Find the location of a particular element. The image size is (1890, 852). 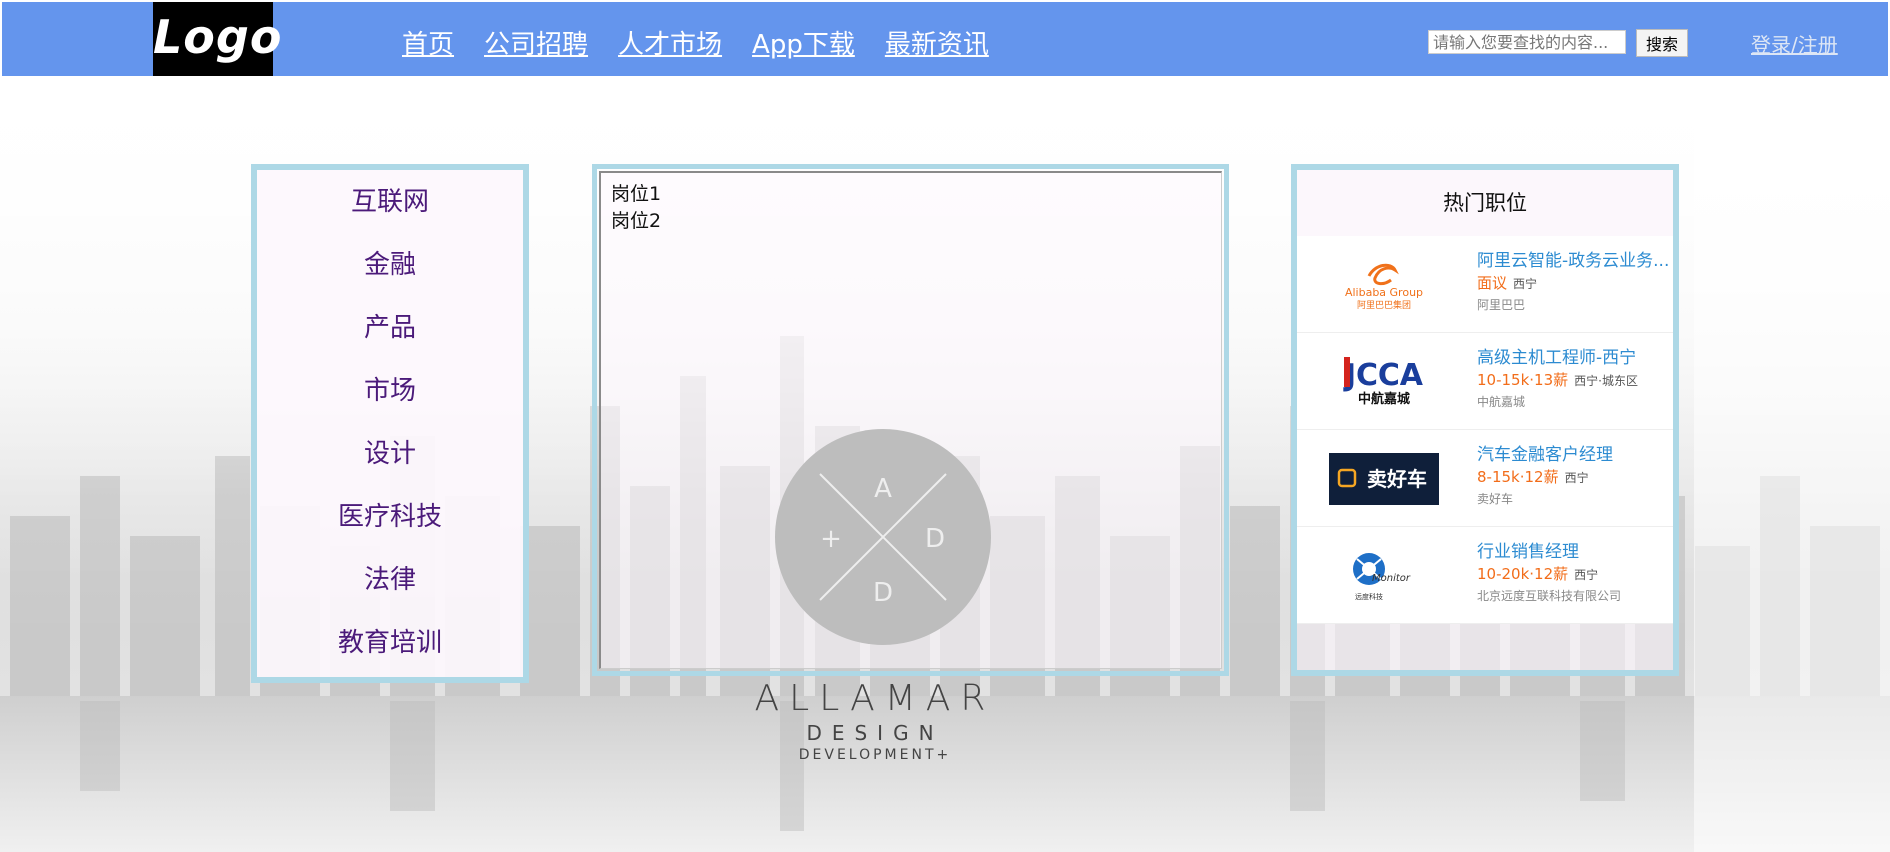

hot-job-company: 北京远度互联科技有限公司 is located at coordinates (1549, 596).